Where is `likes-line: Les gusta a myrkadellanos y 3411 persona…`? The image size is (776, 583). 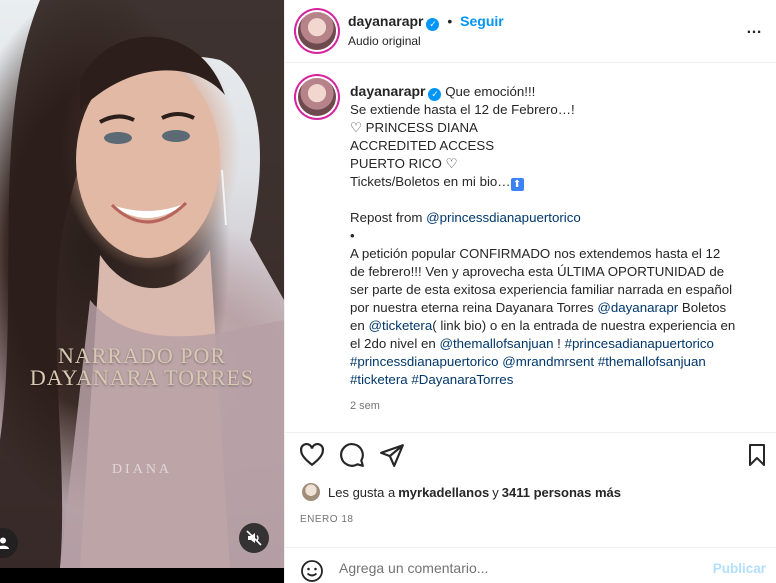 likes-line: Les gusta a myrkadellanos y 3411 persona… is located at coordinates (461, 492).